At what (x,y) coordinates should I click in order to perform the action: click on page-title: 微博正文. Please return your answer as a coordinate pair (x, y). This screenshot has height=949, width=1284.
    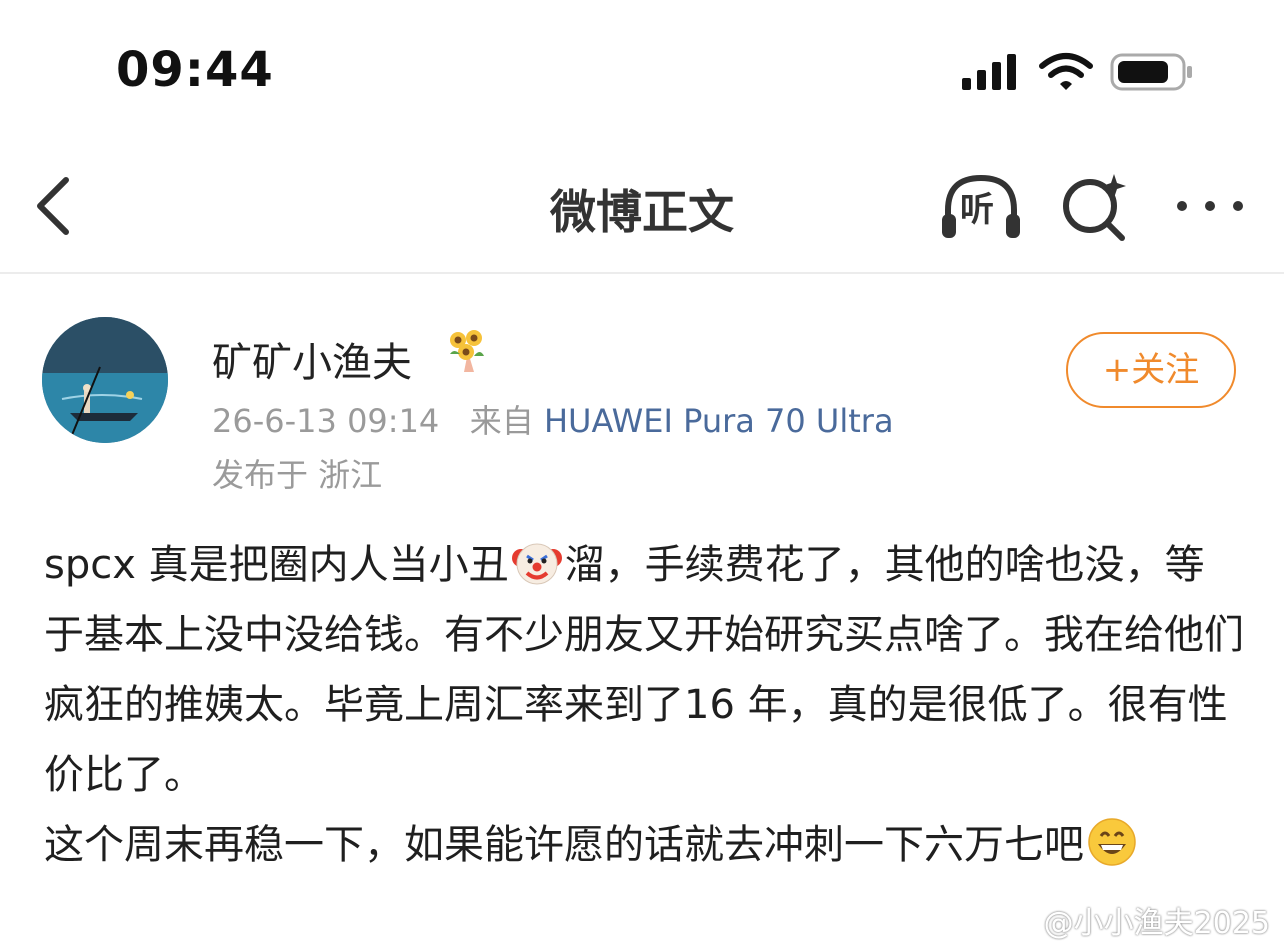
    Looking at the image, I should click on (642, 212).